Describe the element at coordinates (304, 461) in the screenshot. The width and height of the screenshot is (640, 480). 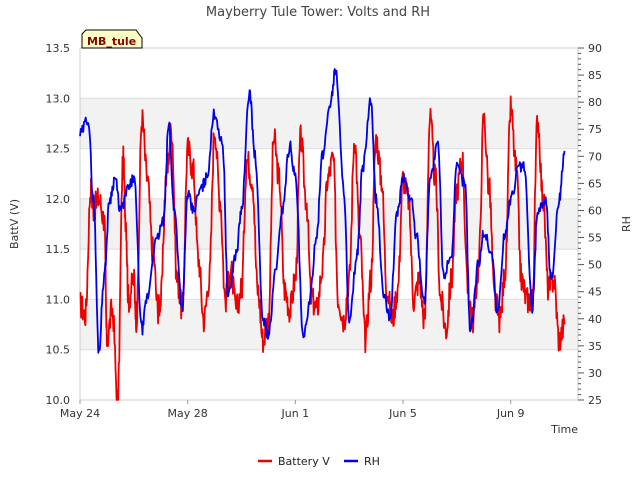
I see `legend-label: Battery V` at that location.